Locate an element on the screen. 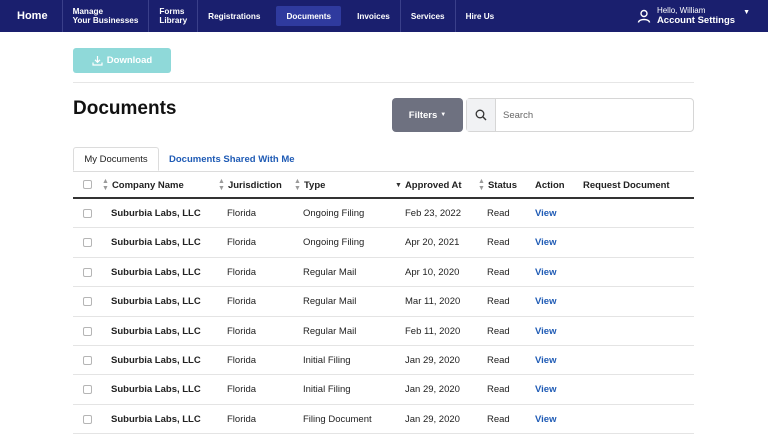  divider is located at coordinates (383, 82).